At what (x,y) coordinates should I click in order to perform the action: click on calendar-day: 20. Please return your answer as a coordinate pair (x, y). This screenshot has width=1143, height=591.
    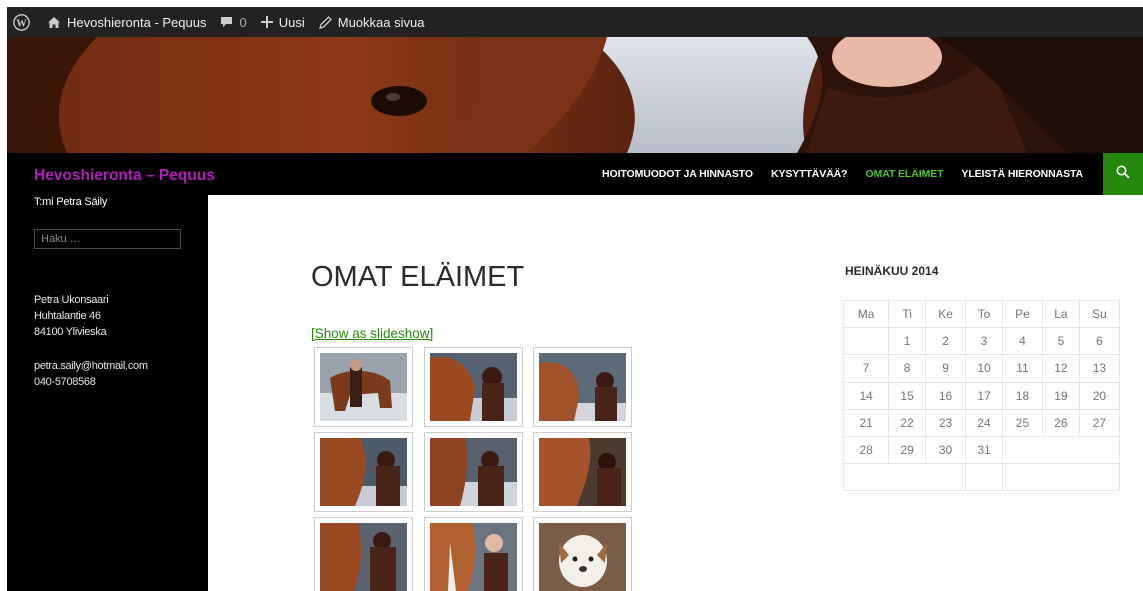
    Looking at the image, I should click on (1099, 395).